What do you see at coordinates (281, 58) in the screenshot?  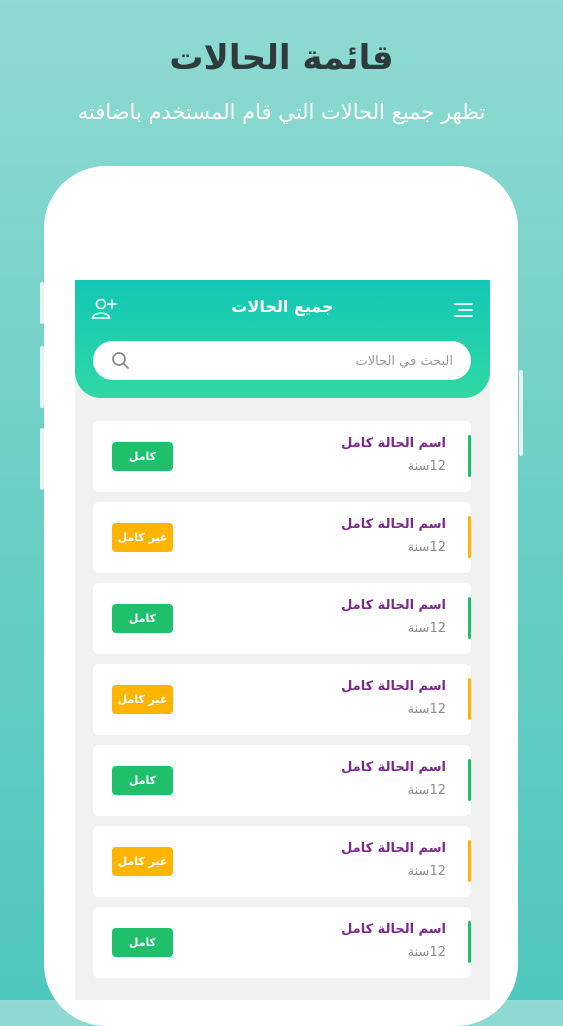 I see `promo-title: قائمة الحالات` at bounding box center [281, 58].